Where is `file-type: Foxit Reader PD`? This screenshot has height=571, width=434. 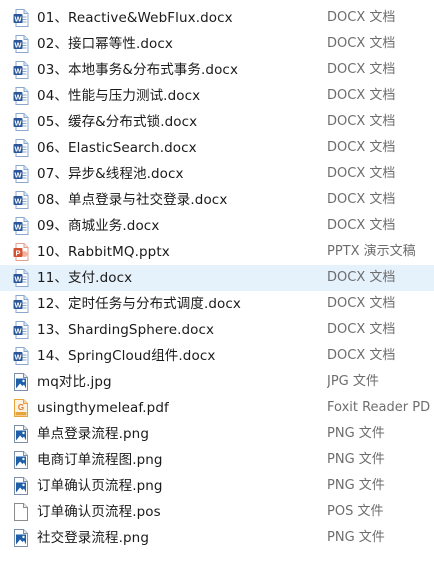
file-type: Foxit Reader PD is located at coordinates (379, 407).